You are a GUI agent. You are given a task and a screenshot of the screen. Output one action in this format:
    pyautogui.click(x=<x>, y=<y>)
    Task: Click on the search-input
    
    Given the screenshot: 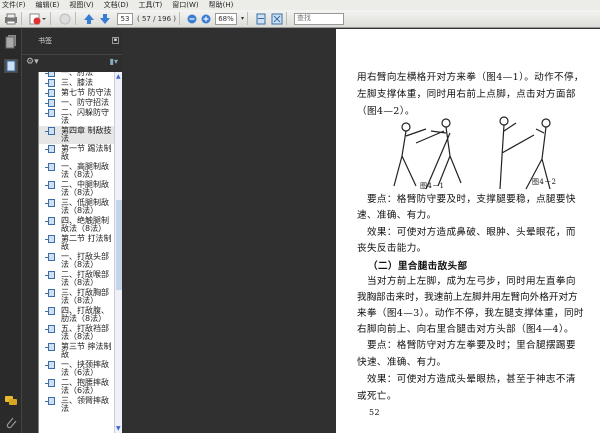 What is the action you would take?
    pyautogui.click(x=319, y=18)
    